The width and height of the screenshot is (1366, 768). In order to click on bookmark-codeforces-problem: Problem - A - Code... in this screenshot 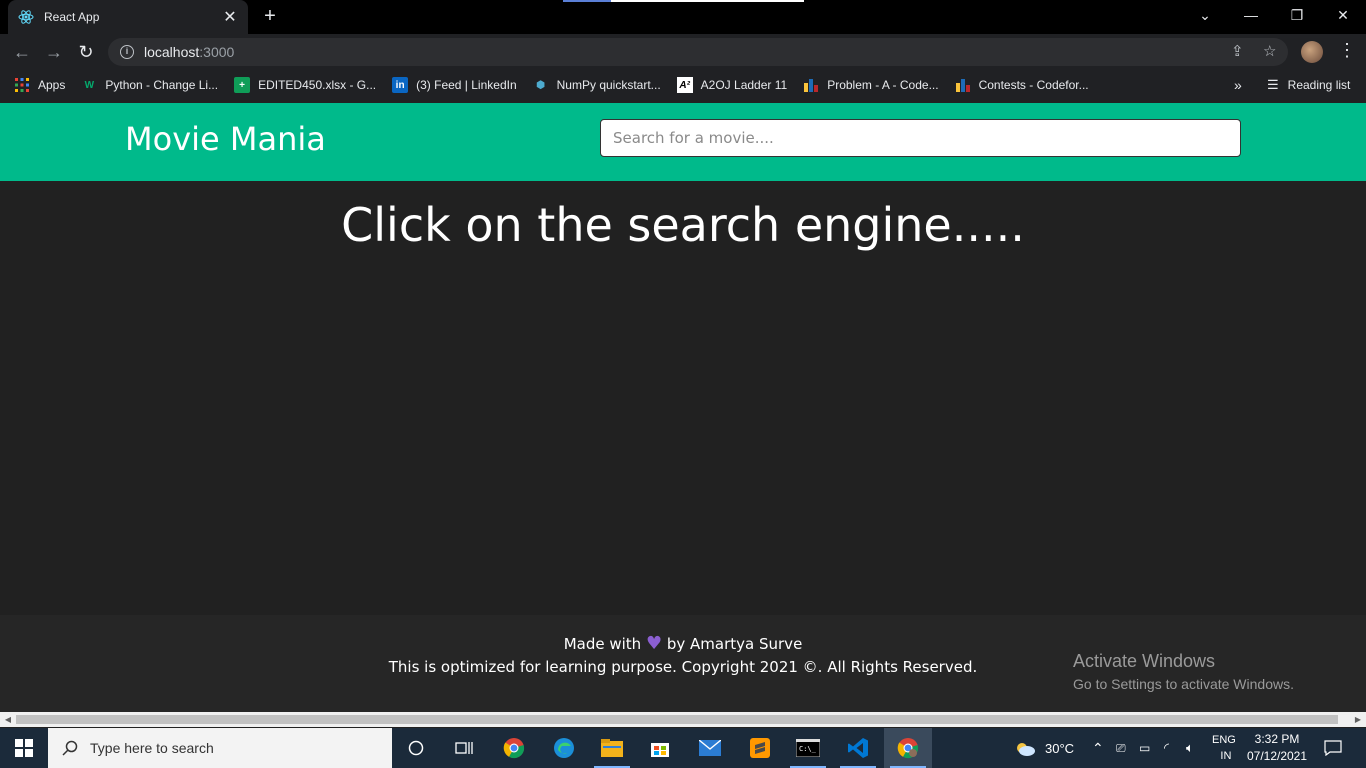, I will do `click(871, 85)`.